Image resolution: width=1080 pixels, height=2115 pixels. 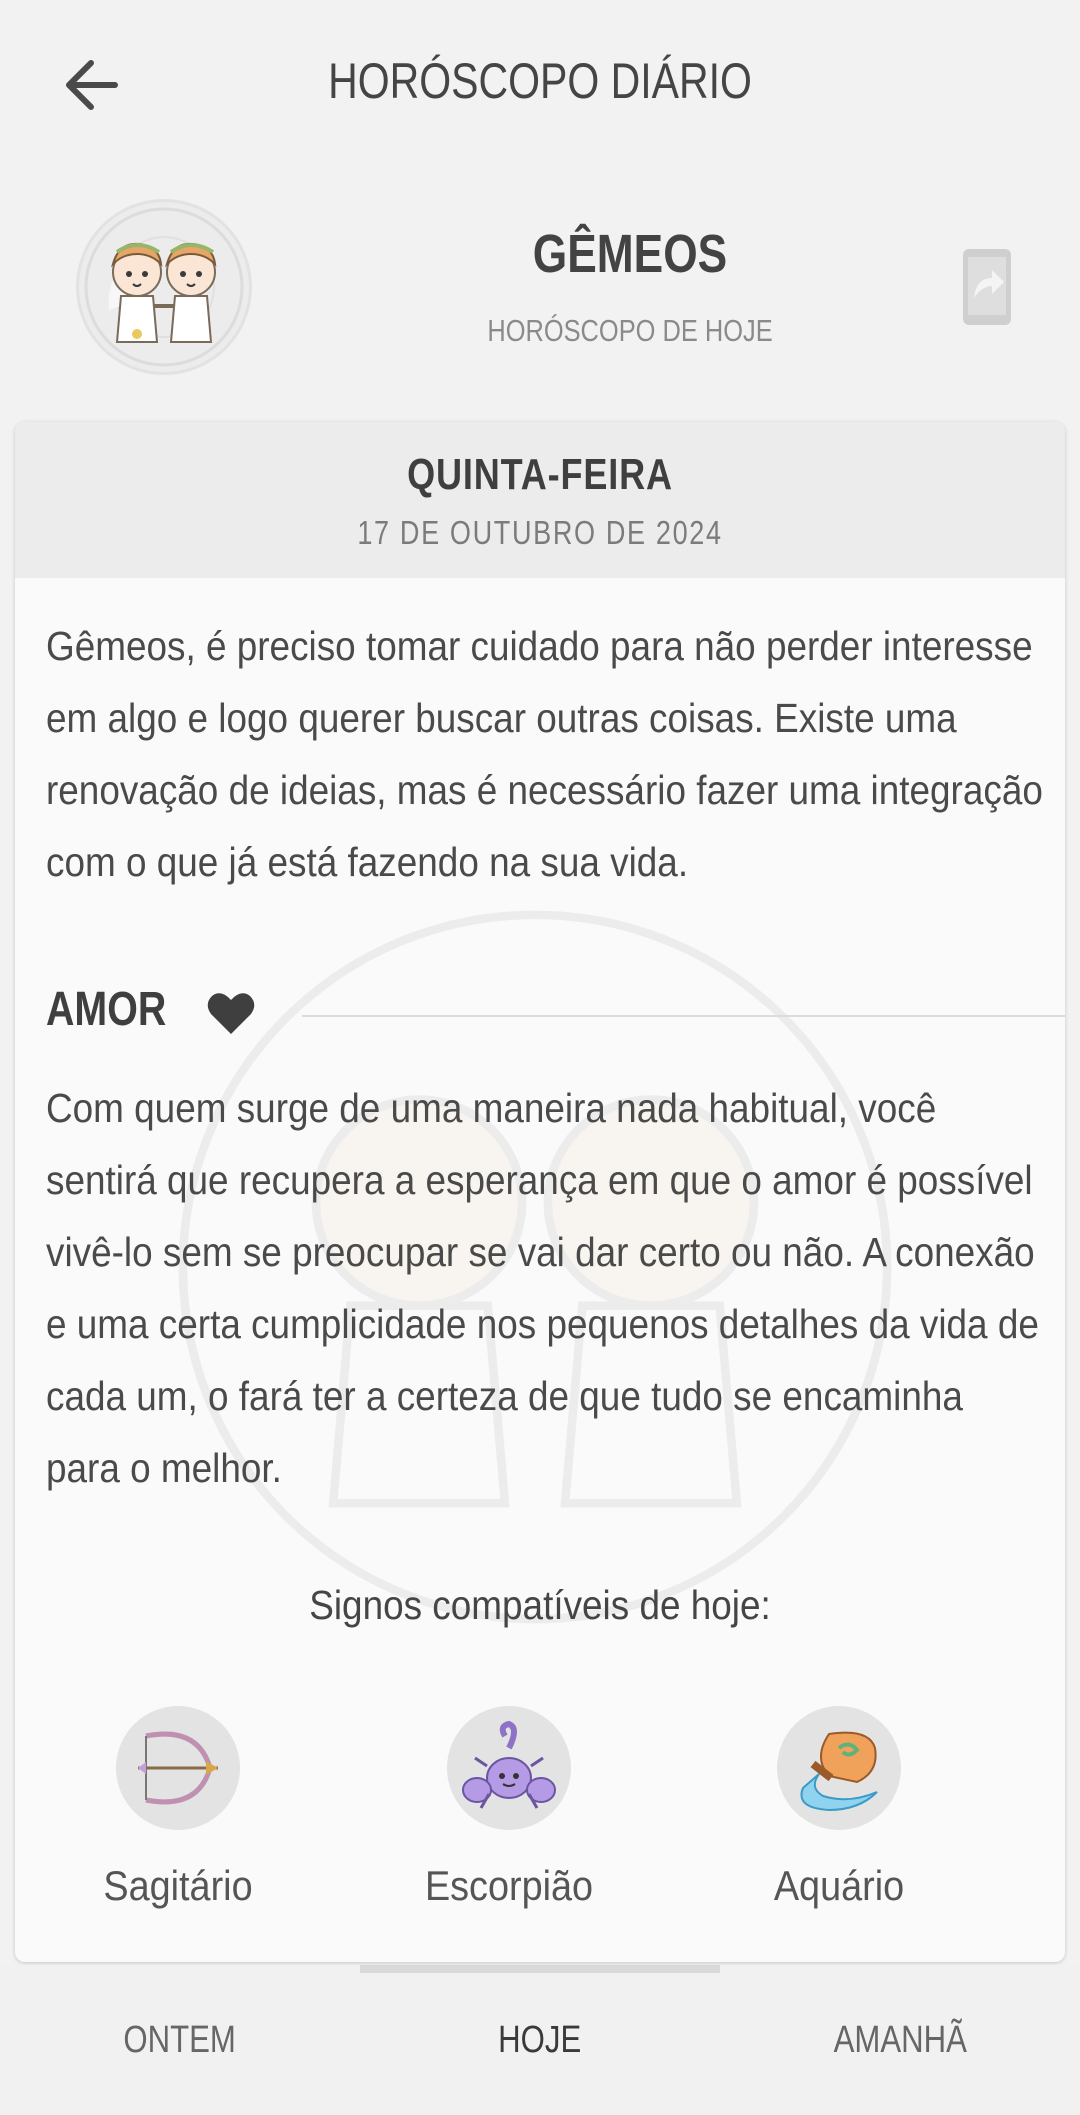 I want to click on top-bar: HORÓSCOPO DIÁRIO, so click(x=540, y=82).